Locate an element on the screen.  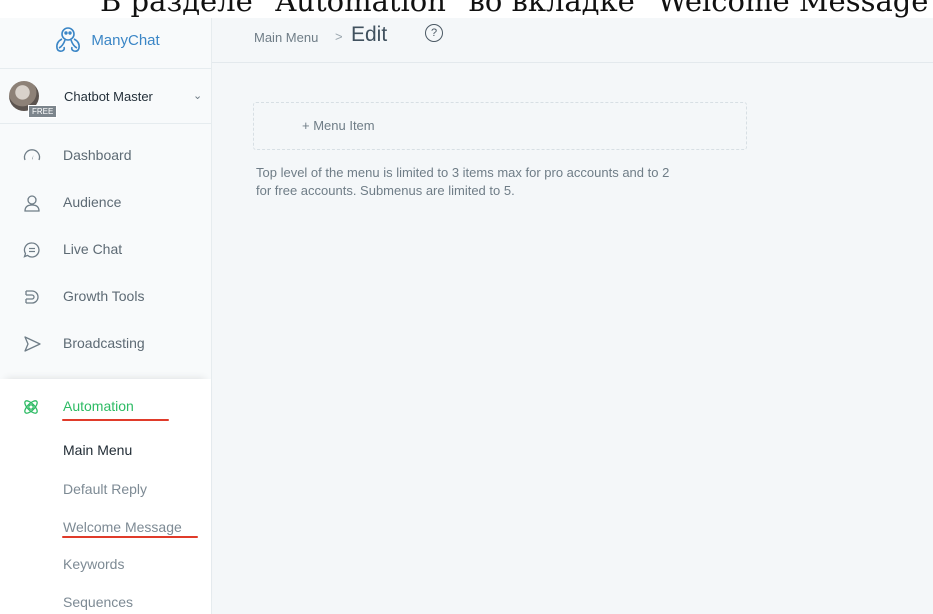
sidebar-item-label: Audience is located at coordinates (92, 202).